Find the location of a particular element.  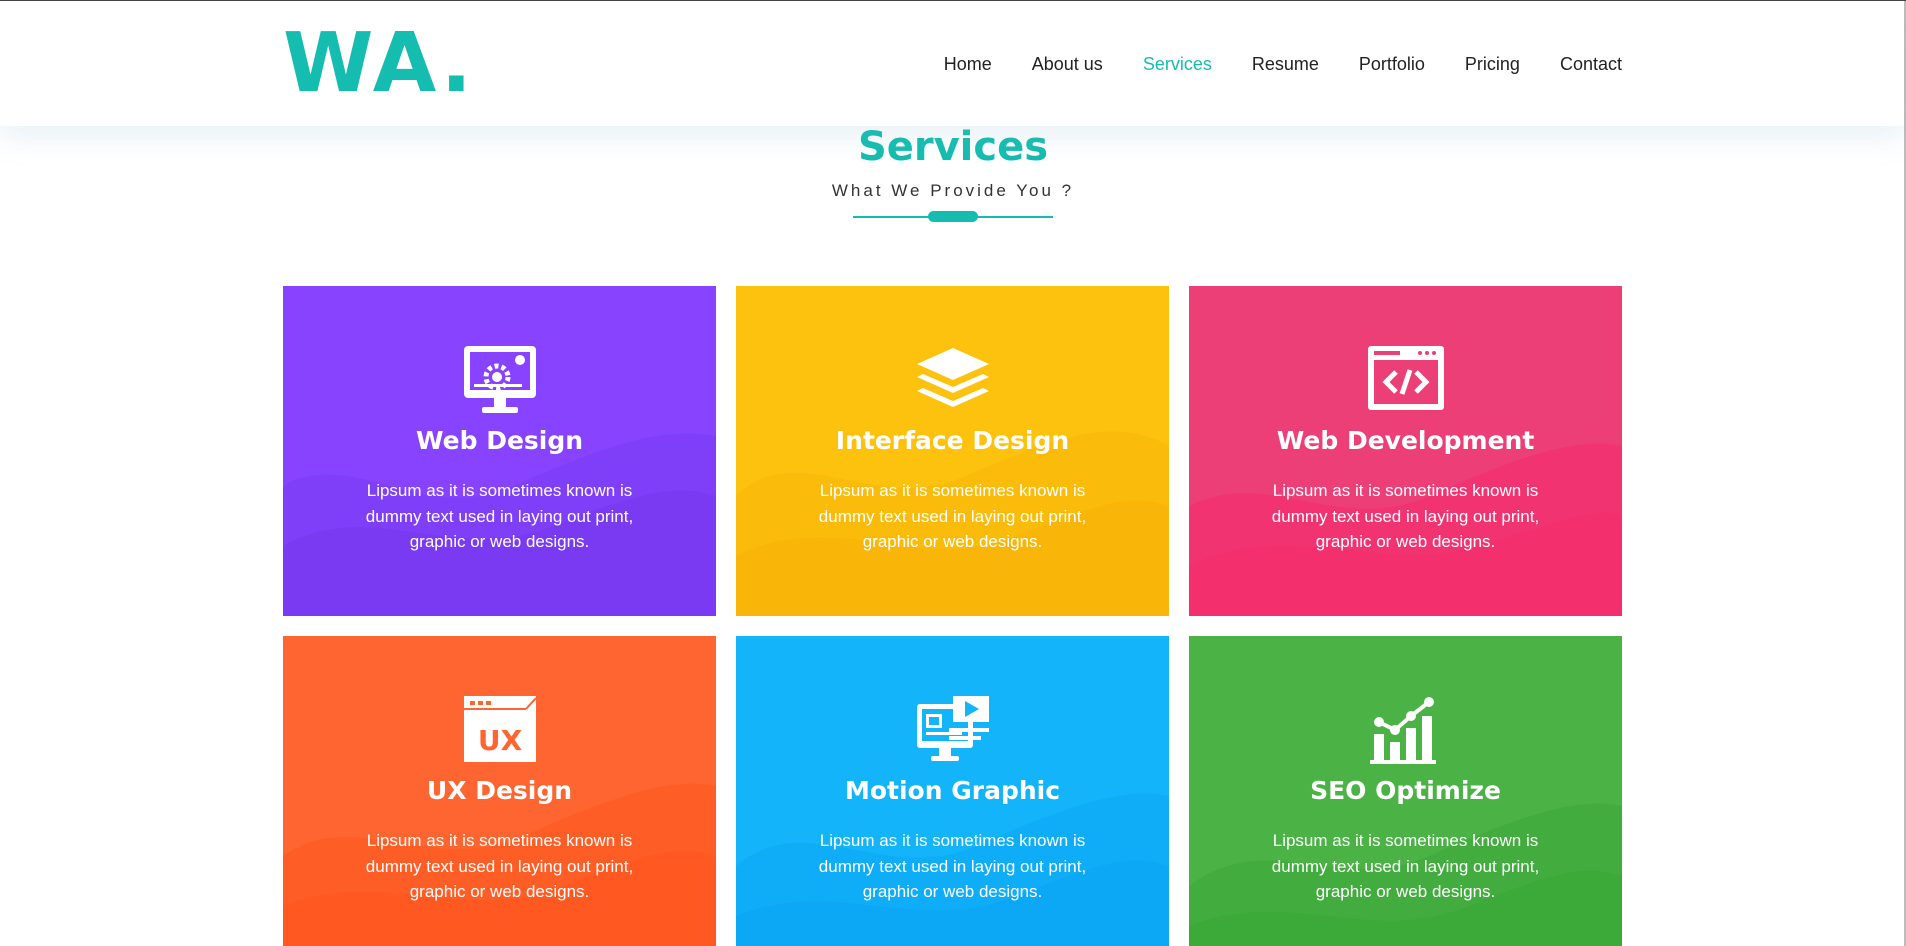

divider-pill is located at coordinates (953, 216).